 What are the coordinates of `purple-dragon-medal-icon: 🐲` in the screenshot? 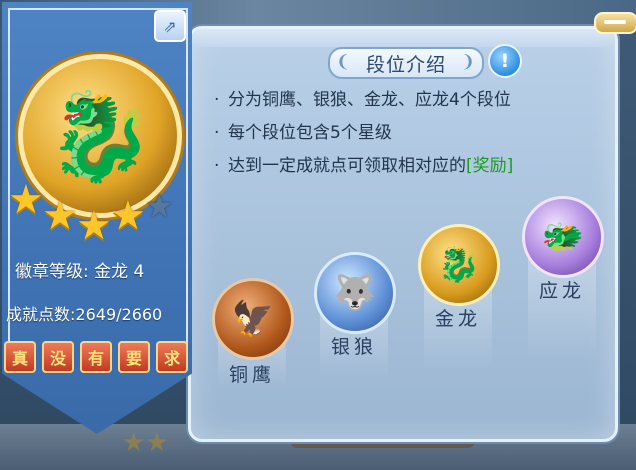 It's located at (563, 237).